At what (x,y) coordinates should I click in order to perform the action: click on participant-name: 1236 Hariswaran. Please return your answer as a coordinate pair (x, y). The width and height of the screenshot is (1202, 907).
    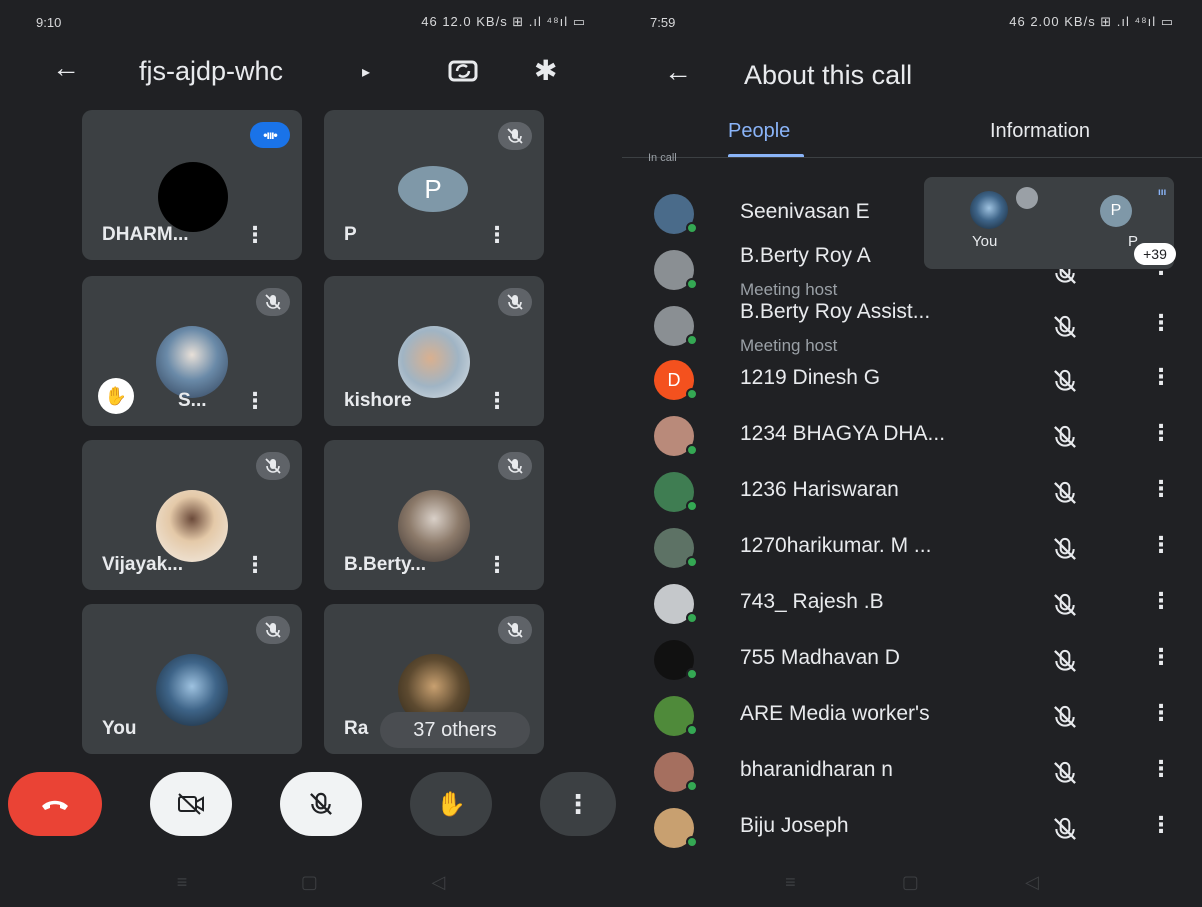
    Looking at the image, I should click on (819, 489).